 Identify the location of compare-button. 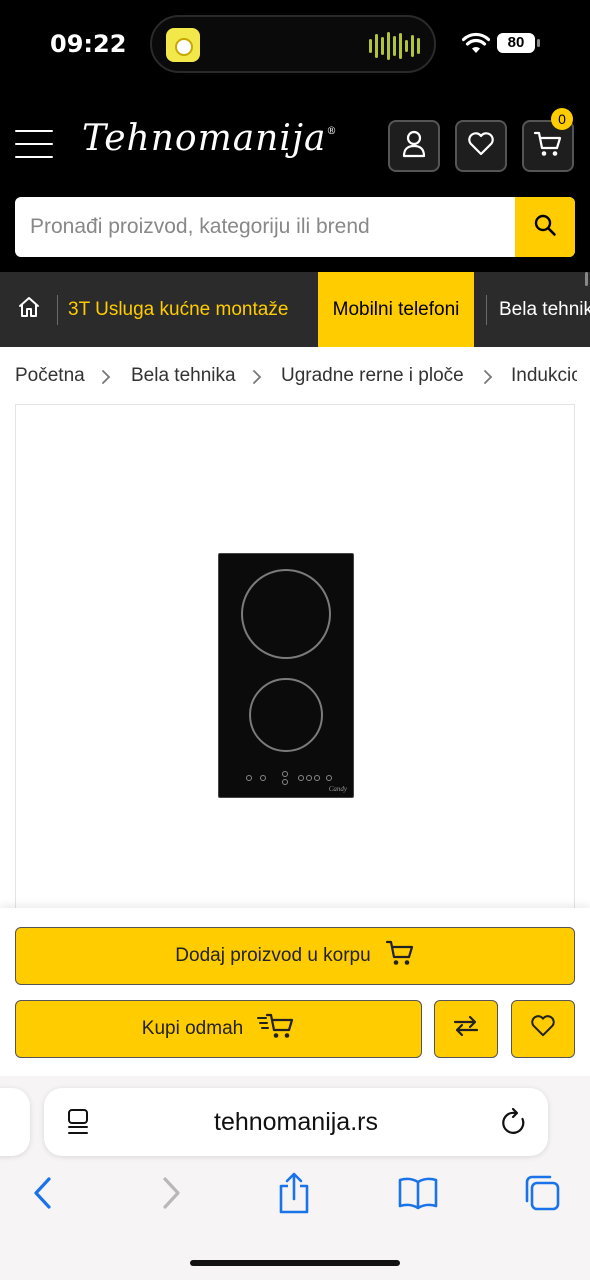
(466, 1029).